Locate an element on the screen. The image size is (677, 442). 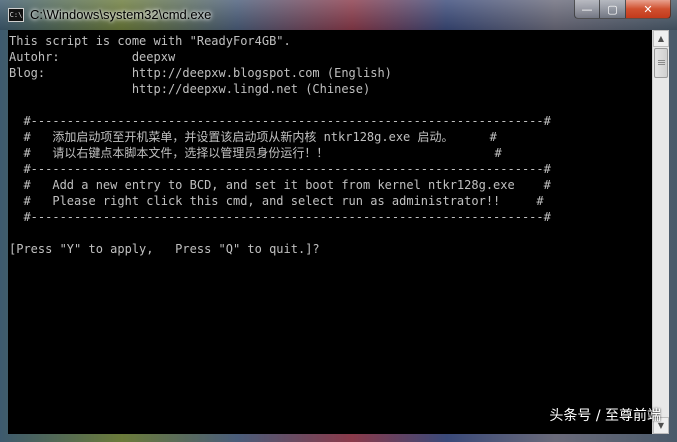
watermark: 头条号 / 至尊前端 is located at coordinates (605, 416).